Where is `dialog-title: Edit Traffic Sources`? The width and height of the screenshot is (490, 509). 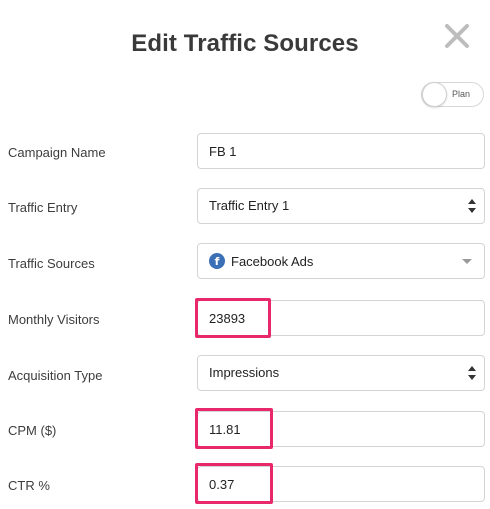
dialog-title: Edit Traffic Sources is located at coordinates (245, 43).